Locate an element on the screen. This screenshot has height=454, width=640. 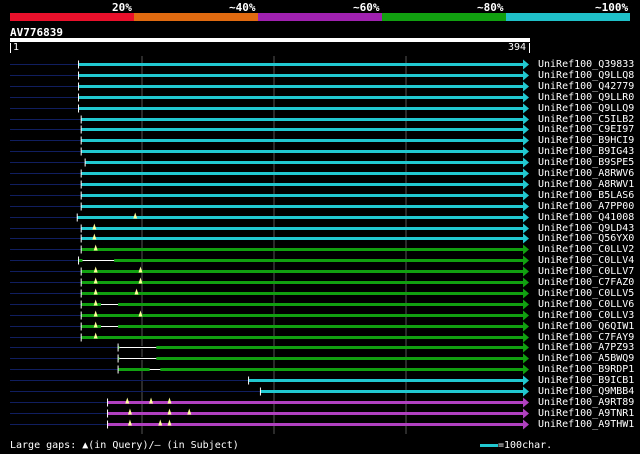
hit-label: UniRef100_A9TNR1 is located at coordinates (586, 413).